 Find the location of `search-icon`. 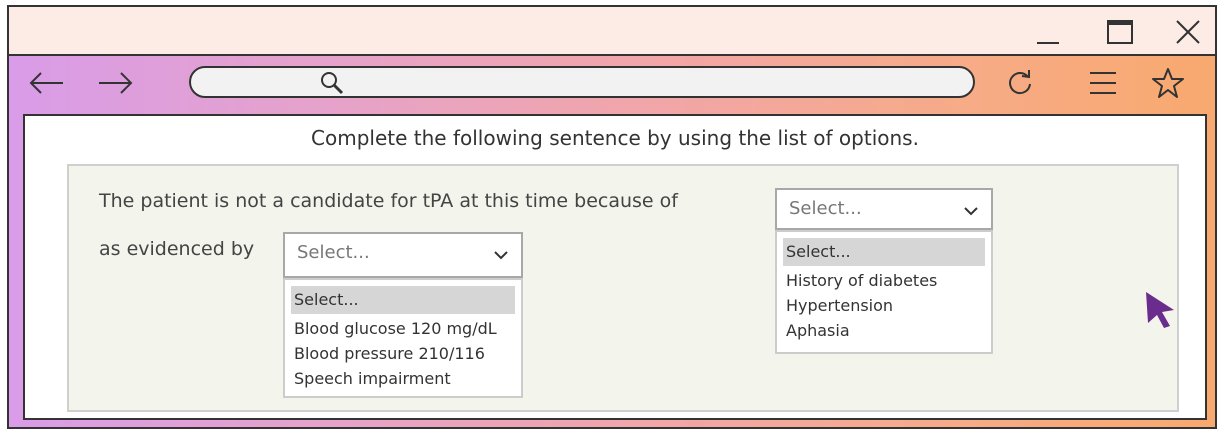

search-icon is located at coordinates (332, 83).